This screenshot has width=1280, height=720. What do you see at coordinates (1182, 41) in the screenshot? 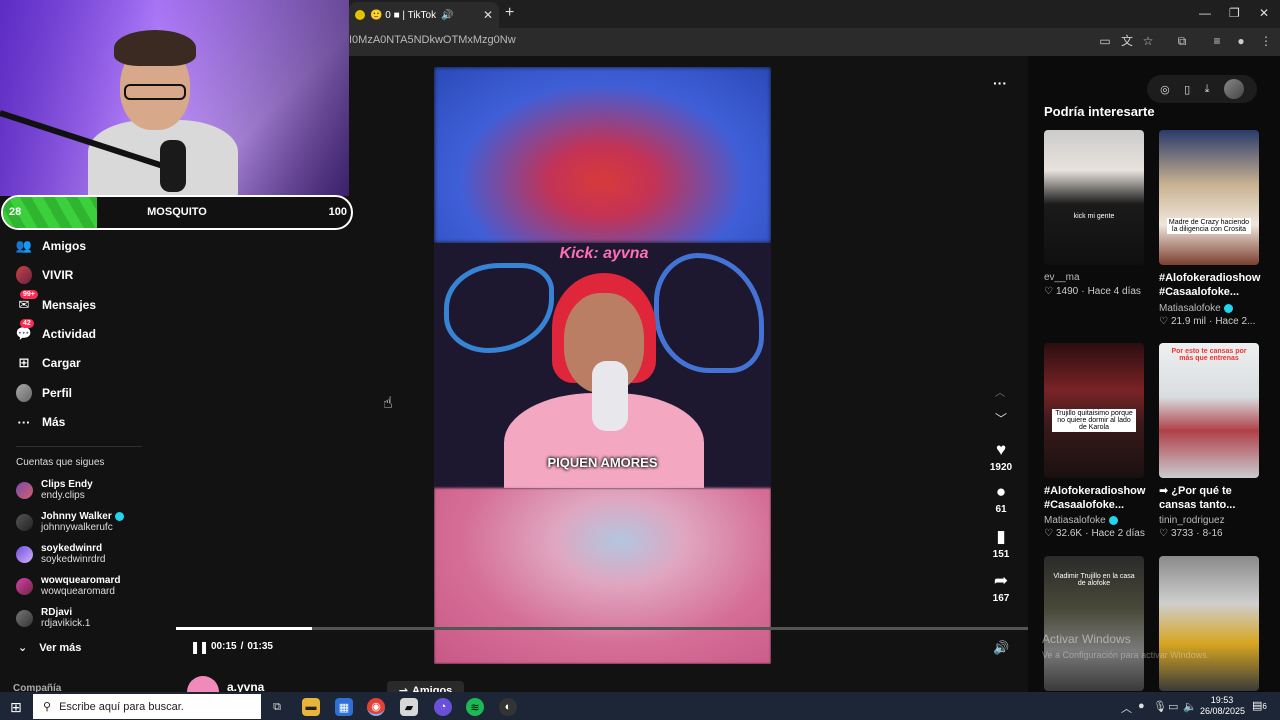
I see `extensions-icon: ⧉` at bounding box center [1182, 41].